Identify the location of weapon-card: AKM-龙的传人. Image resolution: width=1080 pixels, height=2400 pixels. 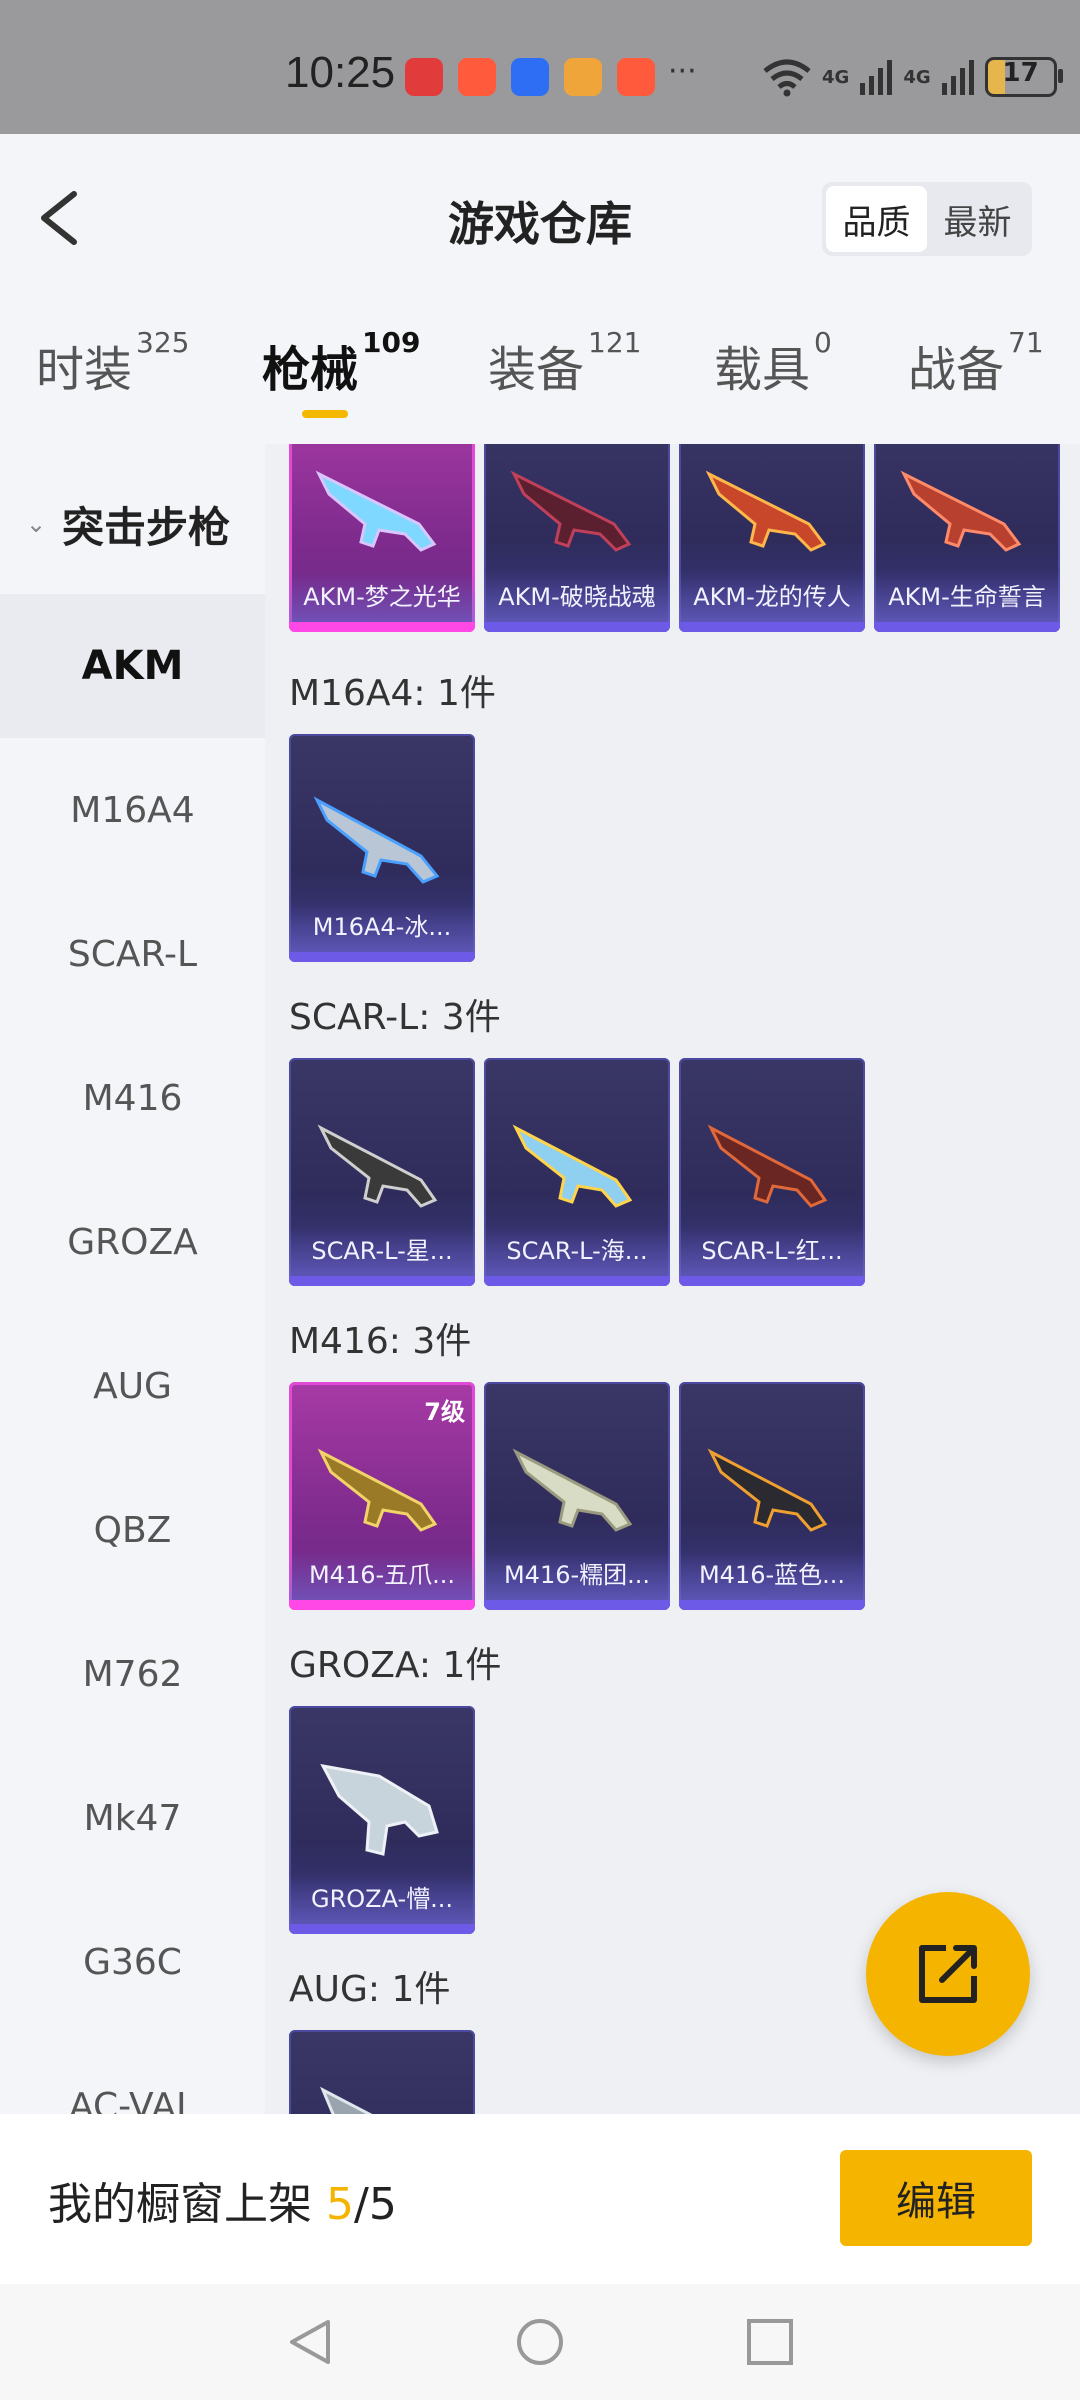
(772, 538).